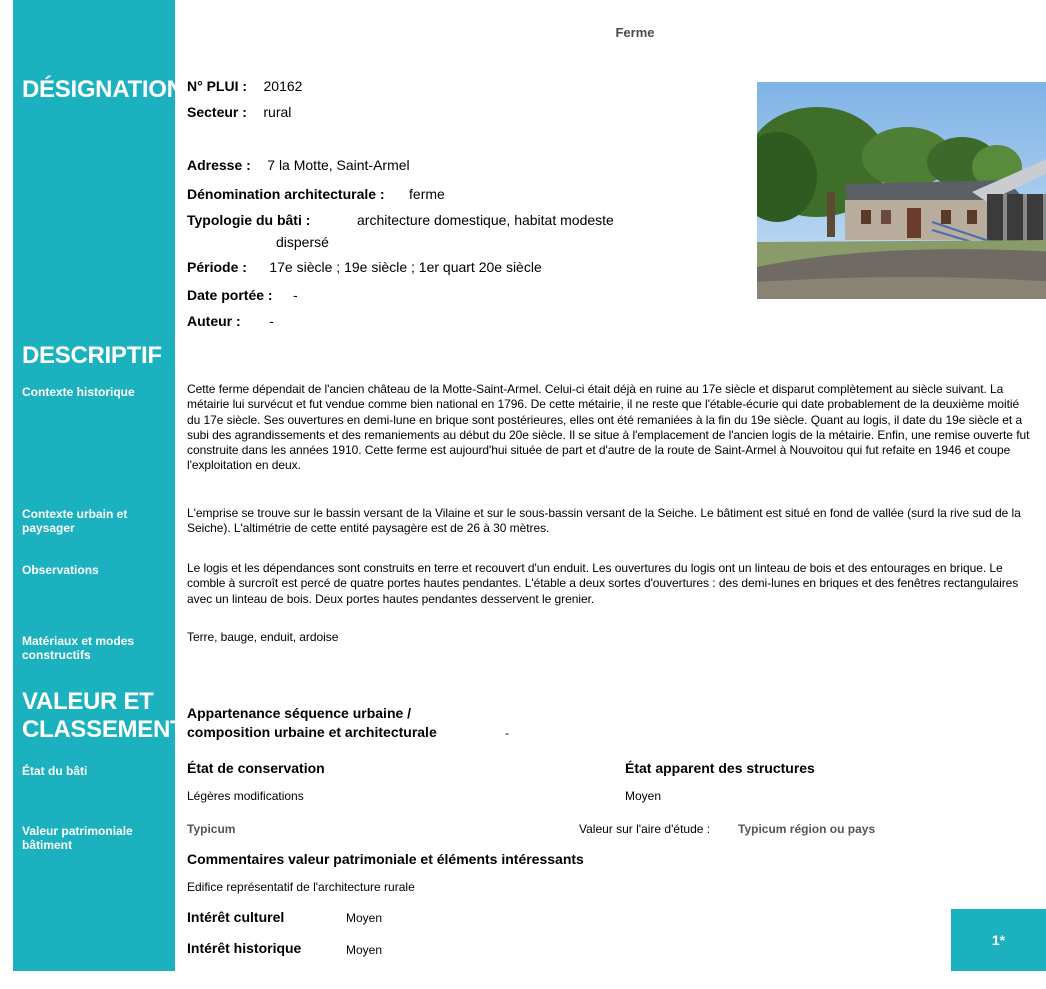 This screenshot has height=989, width=1046. Describe the element at coordinates (214, 321) in the screenshot. I see `auteur-label: Auteur :` at that location.